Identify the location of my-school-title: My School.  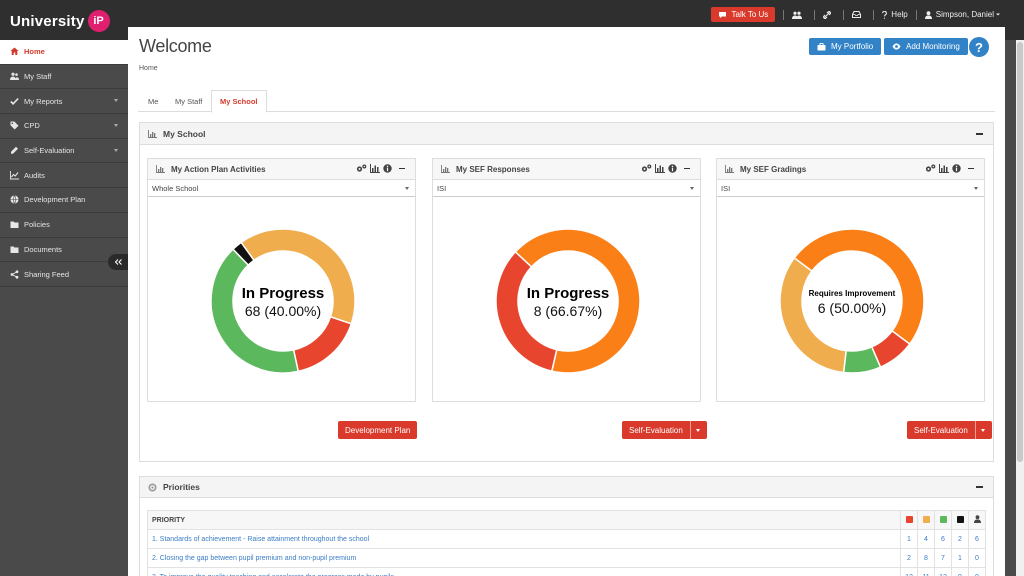
(184, 133).